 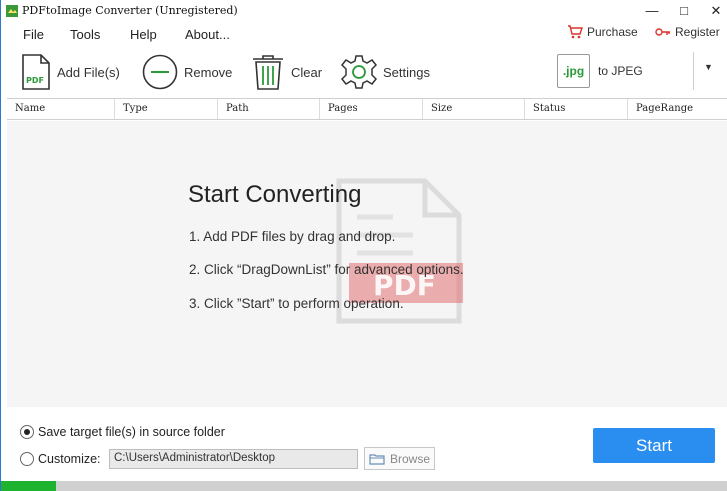 I want to click on step-1-text: 1. Add PDF files by drag and drop., so click(x=292, y=236).